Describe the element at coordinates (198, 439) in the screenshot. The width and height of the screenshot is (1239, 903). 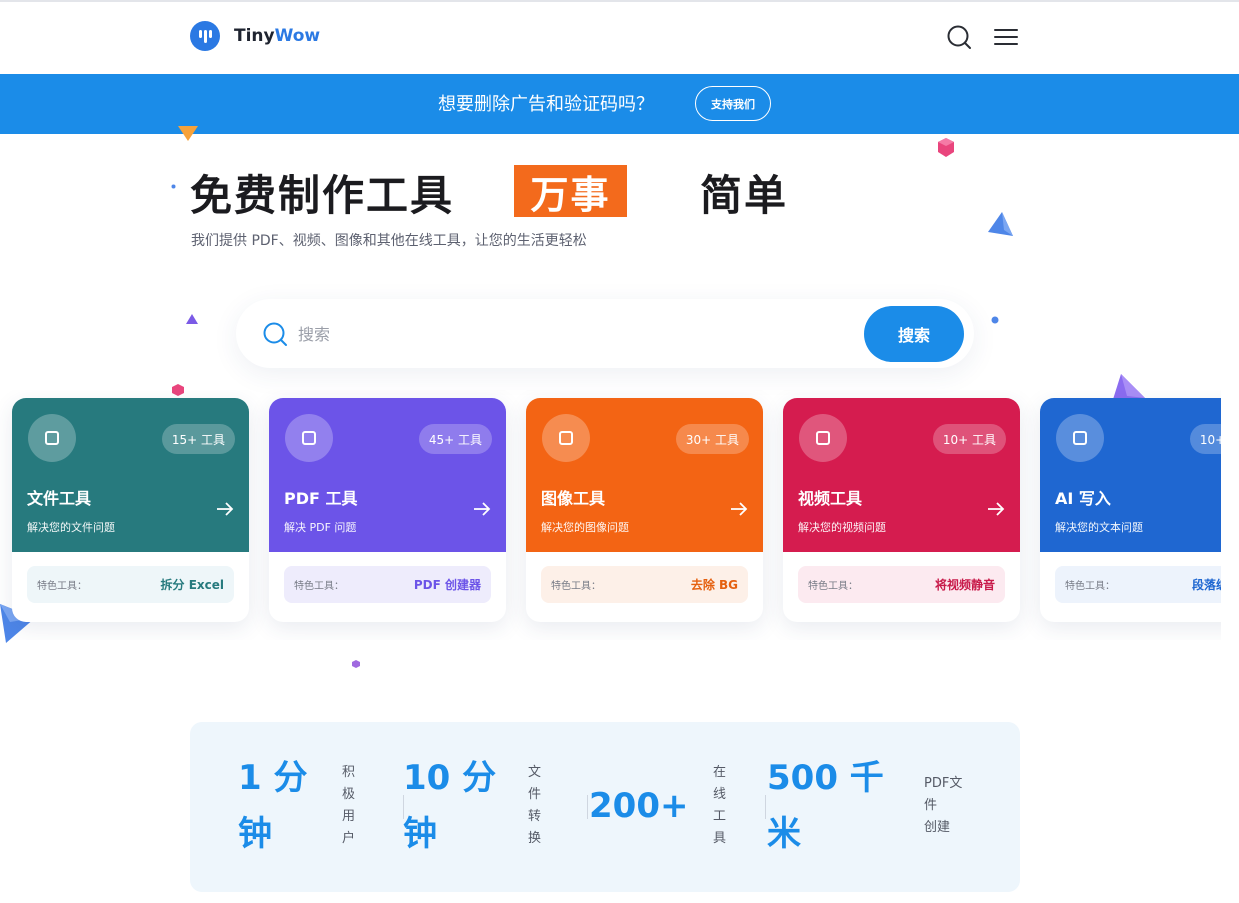
I see `tool-count-badge: 15+ 工具` at that location.